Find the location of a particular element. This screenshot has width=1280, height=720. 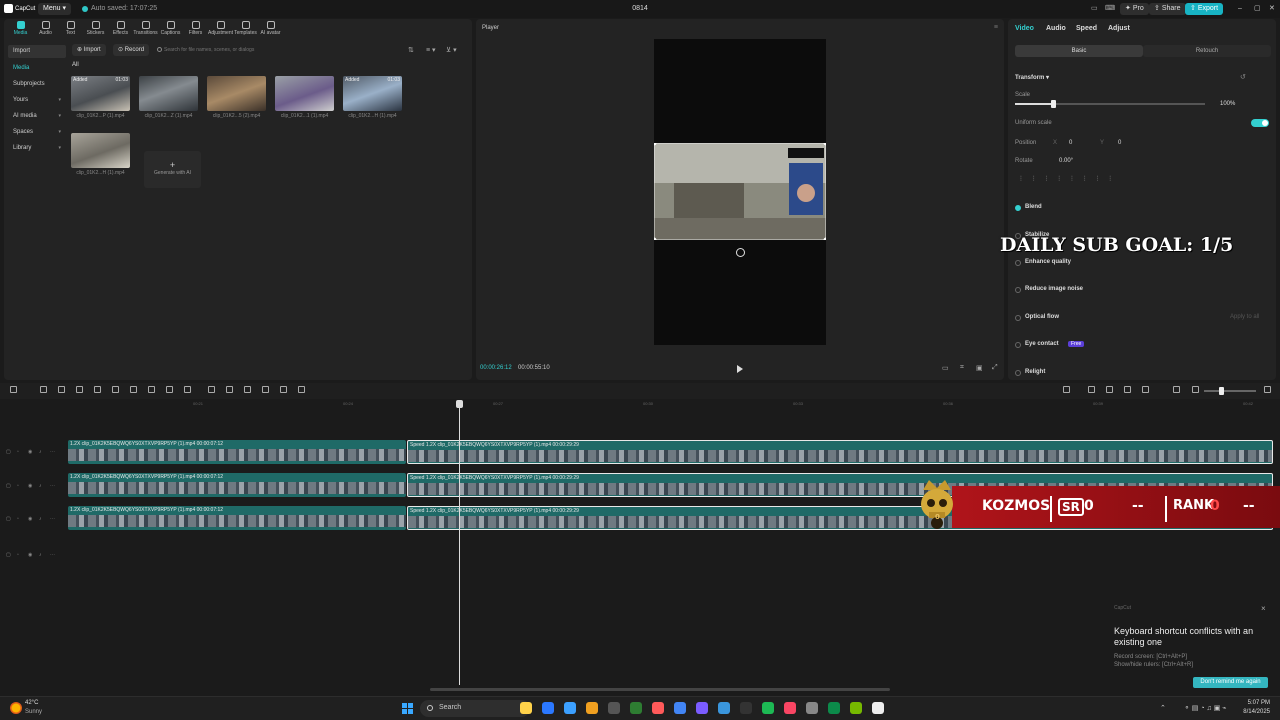

mirror-icon is located at coordinates (211, 389).